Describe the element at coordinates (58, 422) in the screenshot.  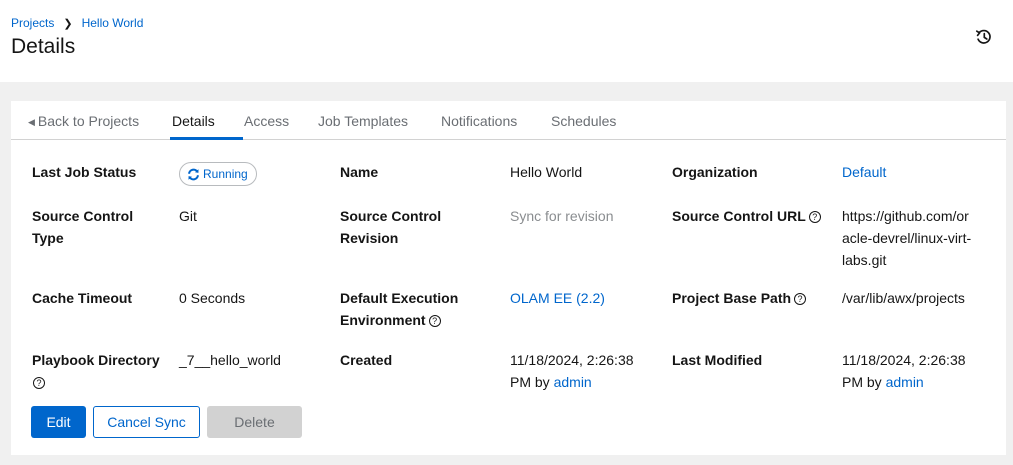
I see `edit-button: Edit` at that location.